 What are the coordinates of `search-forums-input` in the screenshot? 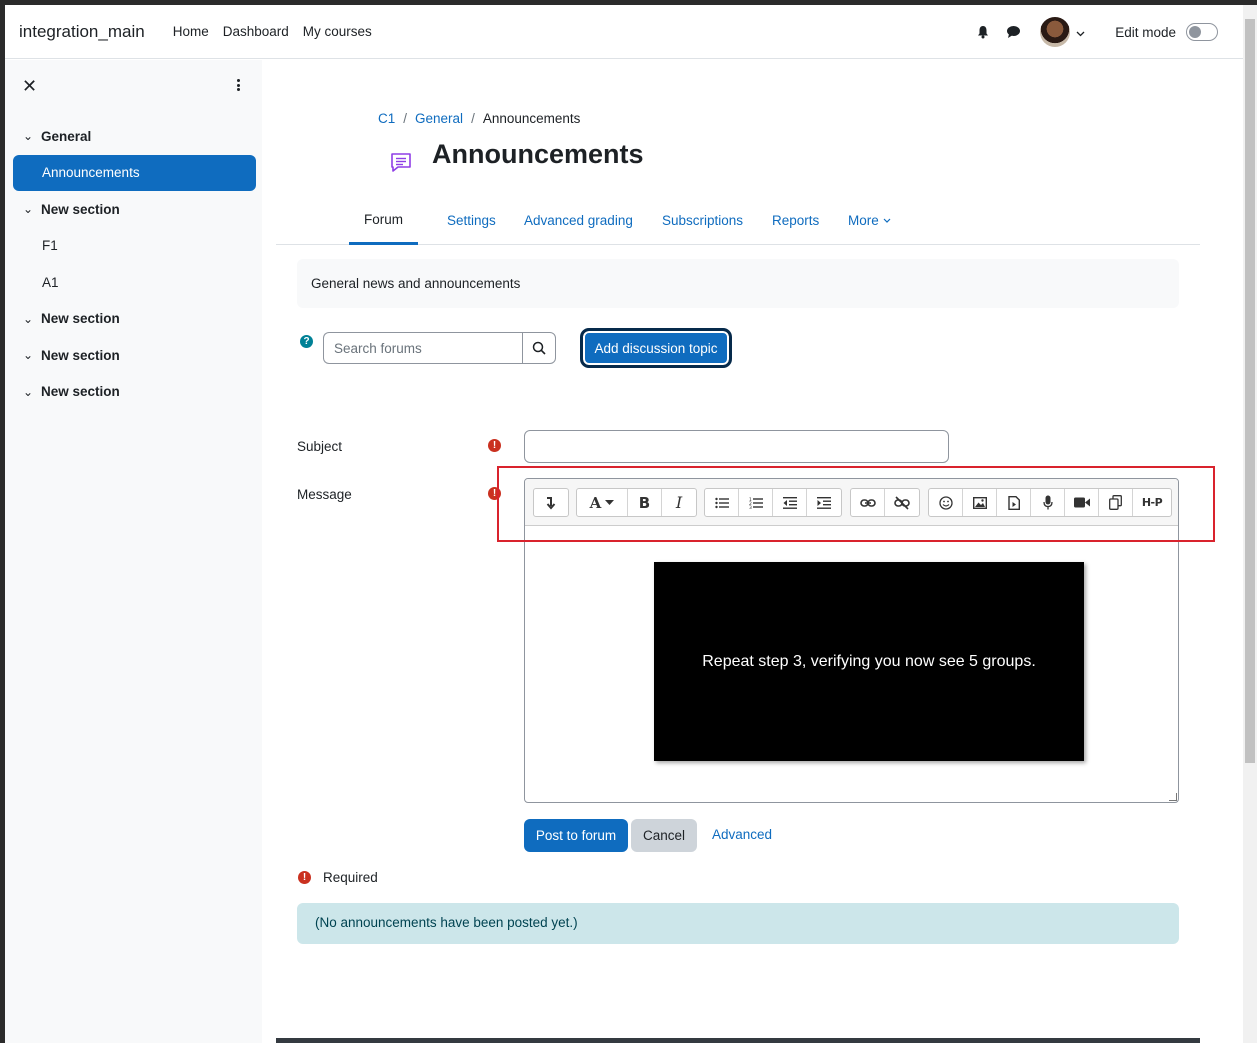 It's located at (423, 348).